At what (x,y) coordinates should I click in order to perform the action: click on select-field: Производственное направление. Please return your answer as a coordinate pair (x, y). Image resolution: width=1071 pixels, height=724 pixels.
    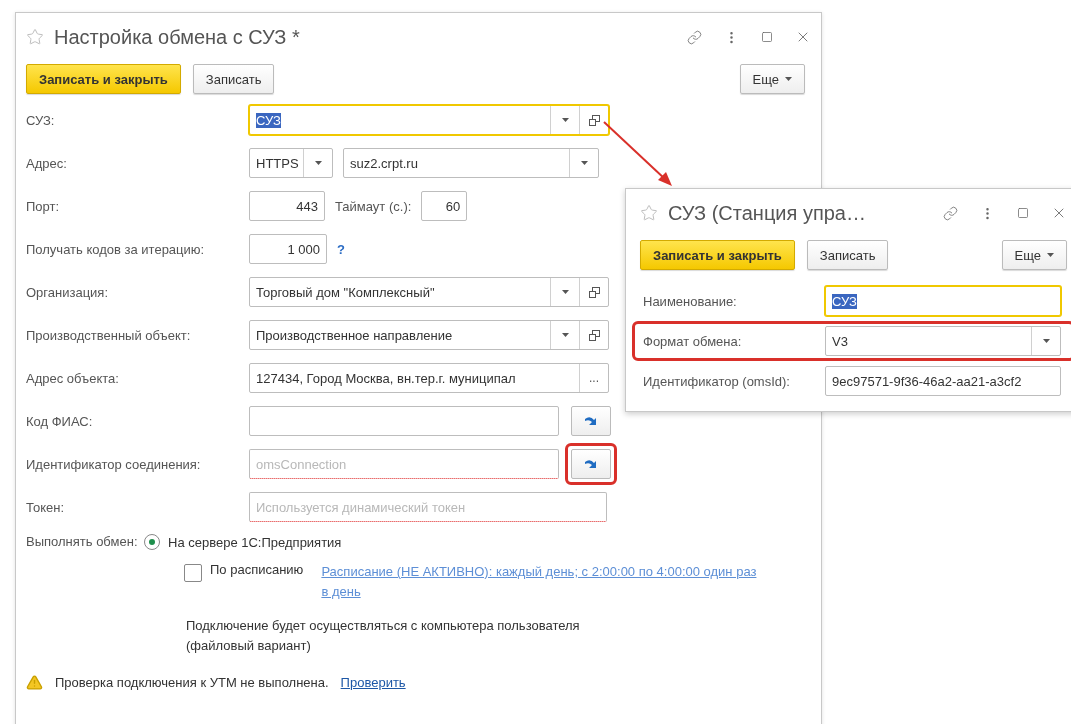
    Looking at the image, I should click on (429, 335).